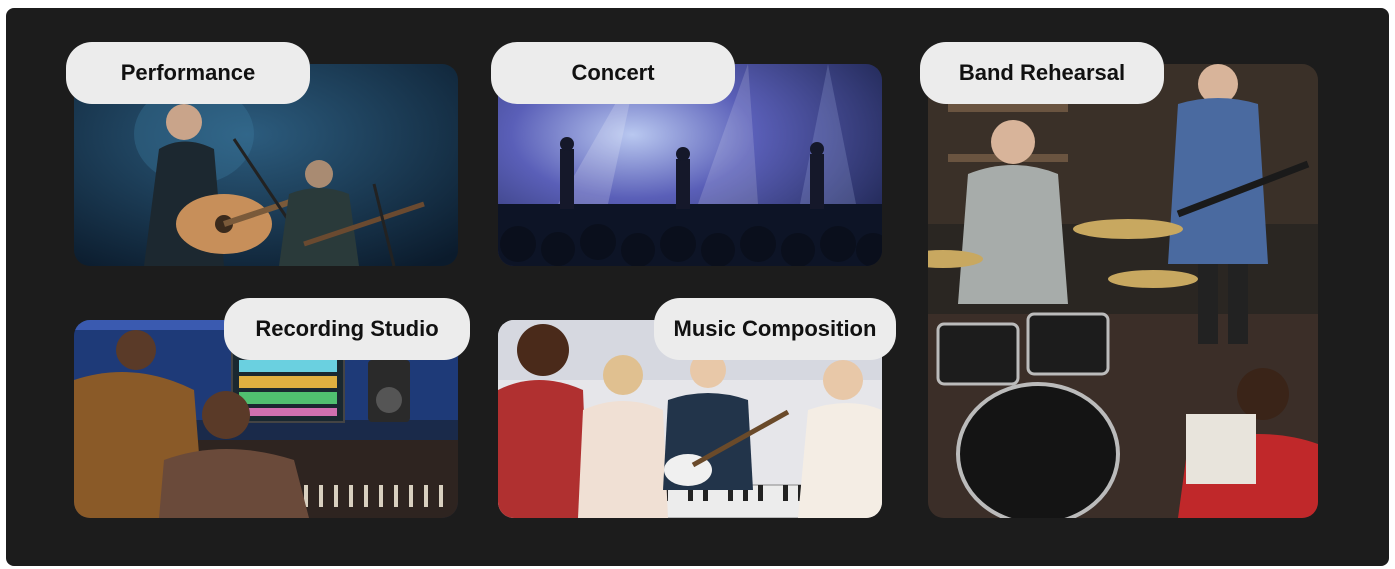  Describe the element at coordinates (347, 329) in the screenshot. I see `tag-recording-studio: Recording Studio` at that location.